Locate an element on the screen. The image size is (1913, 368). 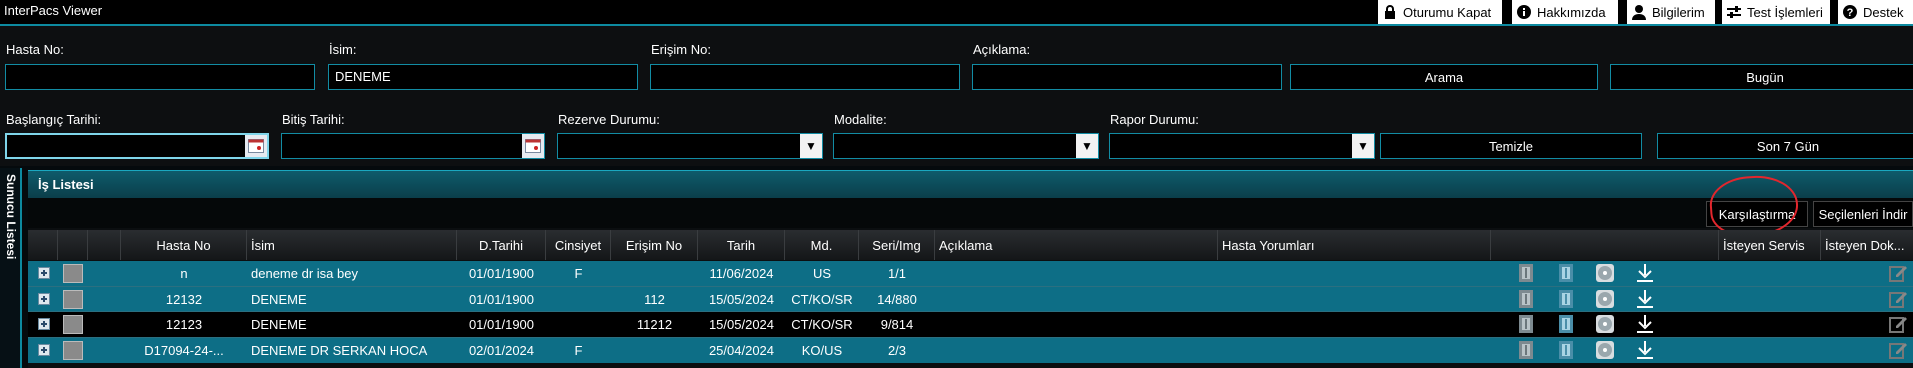
worklist-title: İş Listesi is located at coordinates (66, 184).